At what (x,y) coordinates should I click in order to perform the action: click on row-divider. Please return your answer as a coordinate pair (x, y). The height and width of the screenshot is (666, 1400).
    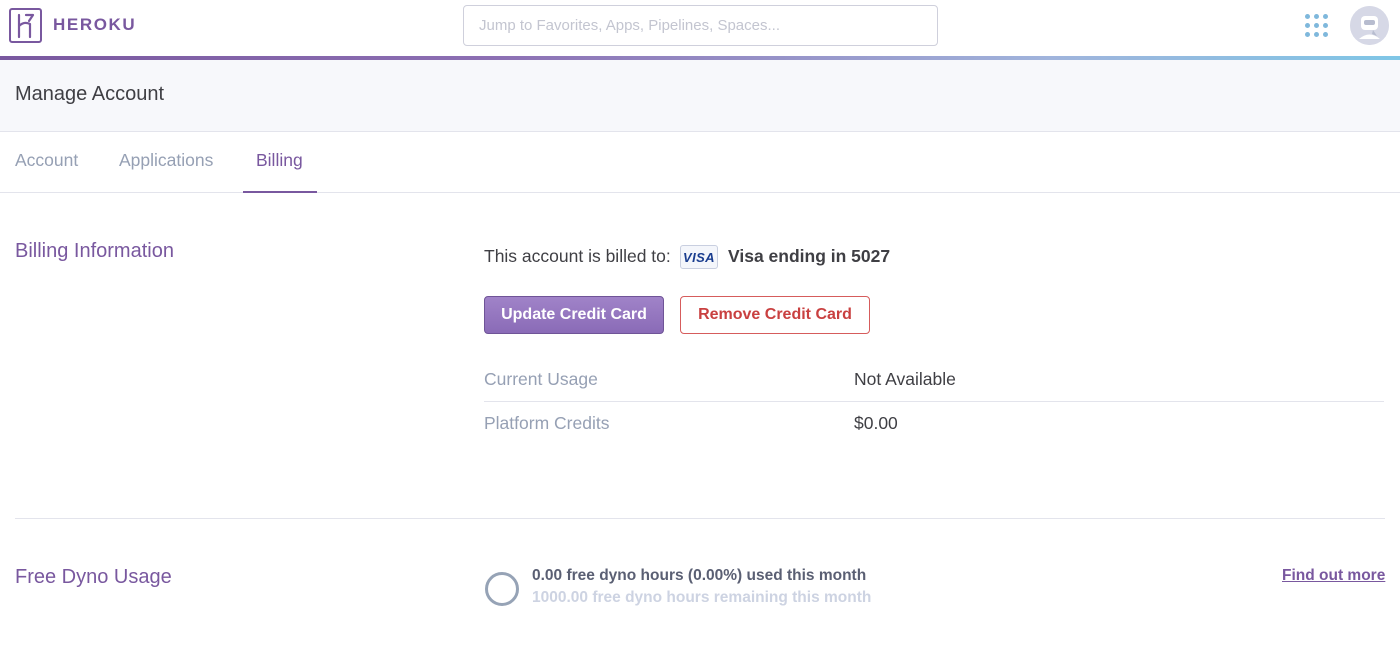
    Looking at the image, I should click on (934, 401).